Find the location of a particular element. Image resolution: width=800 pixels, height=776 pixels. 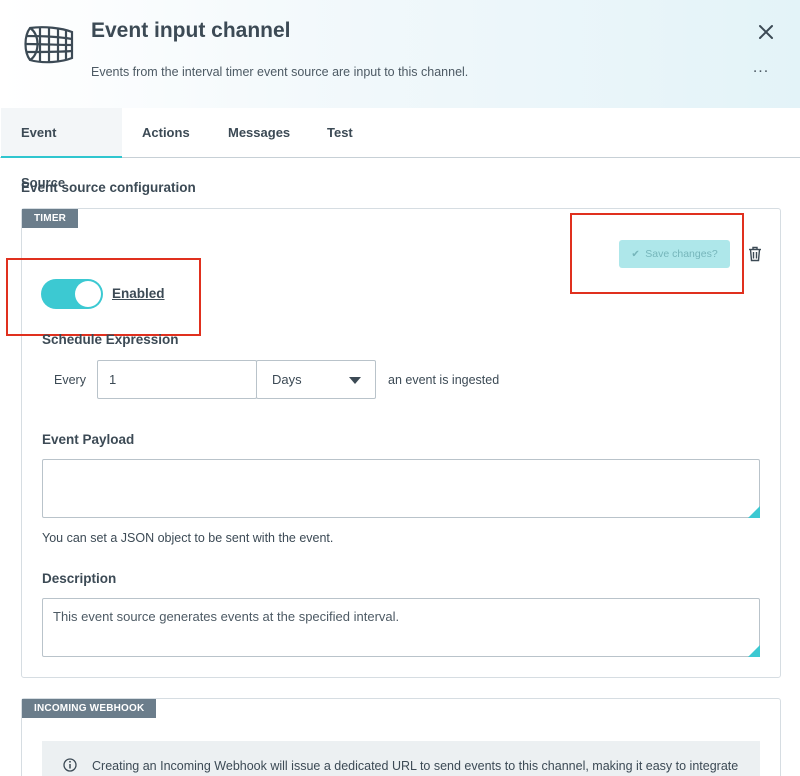

schedule-heading: Schedule Expression is located at coordinates (110, 339).